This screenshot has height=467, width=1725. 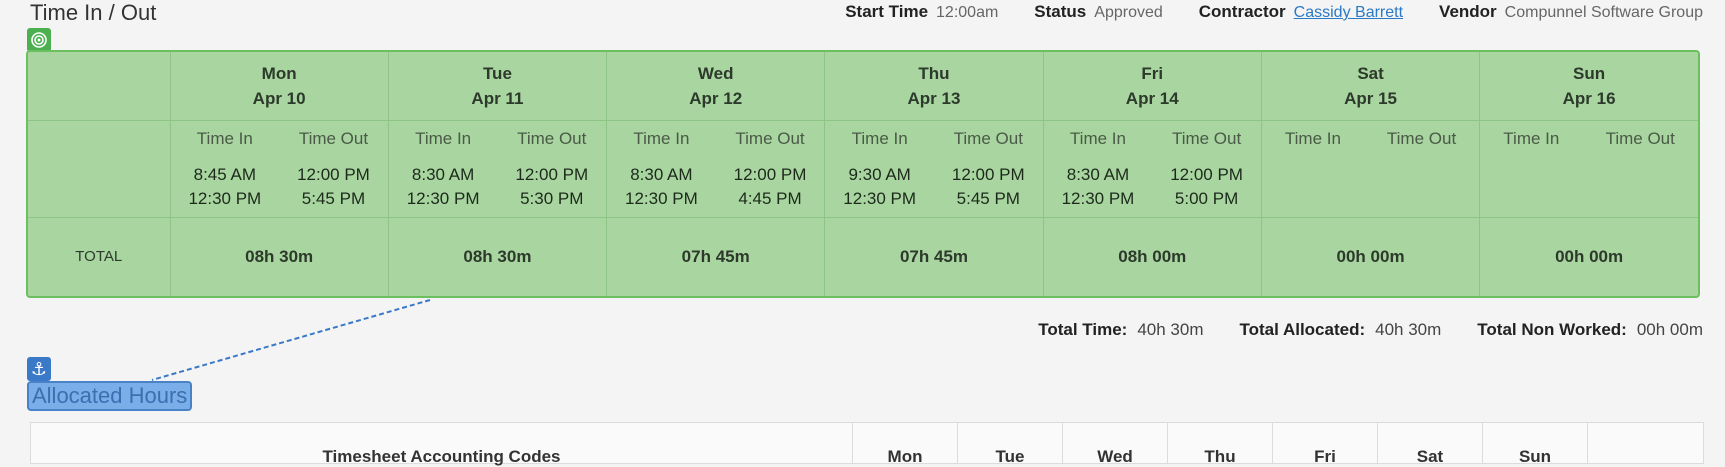 What do you see at coordinates (1325, 444) in the screenshot?
I see `column-header-fri: Fri` at bounding box center [1325, 444].